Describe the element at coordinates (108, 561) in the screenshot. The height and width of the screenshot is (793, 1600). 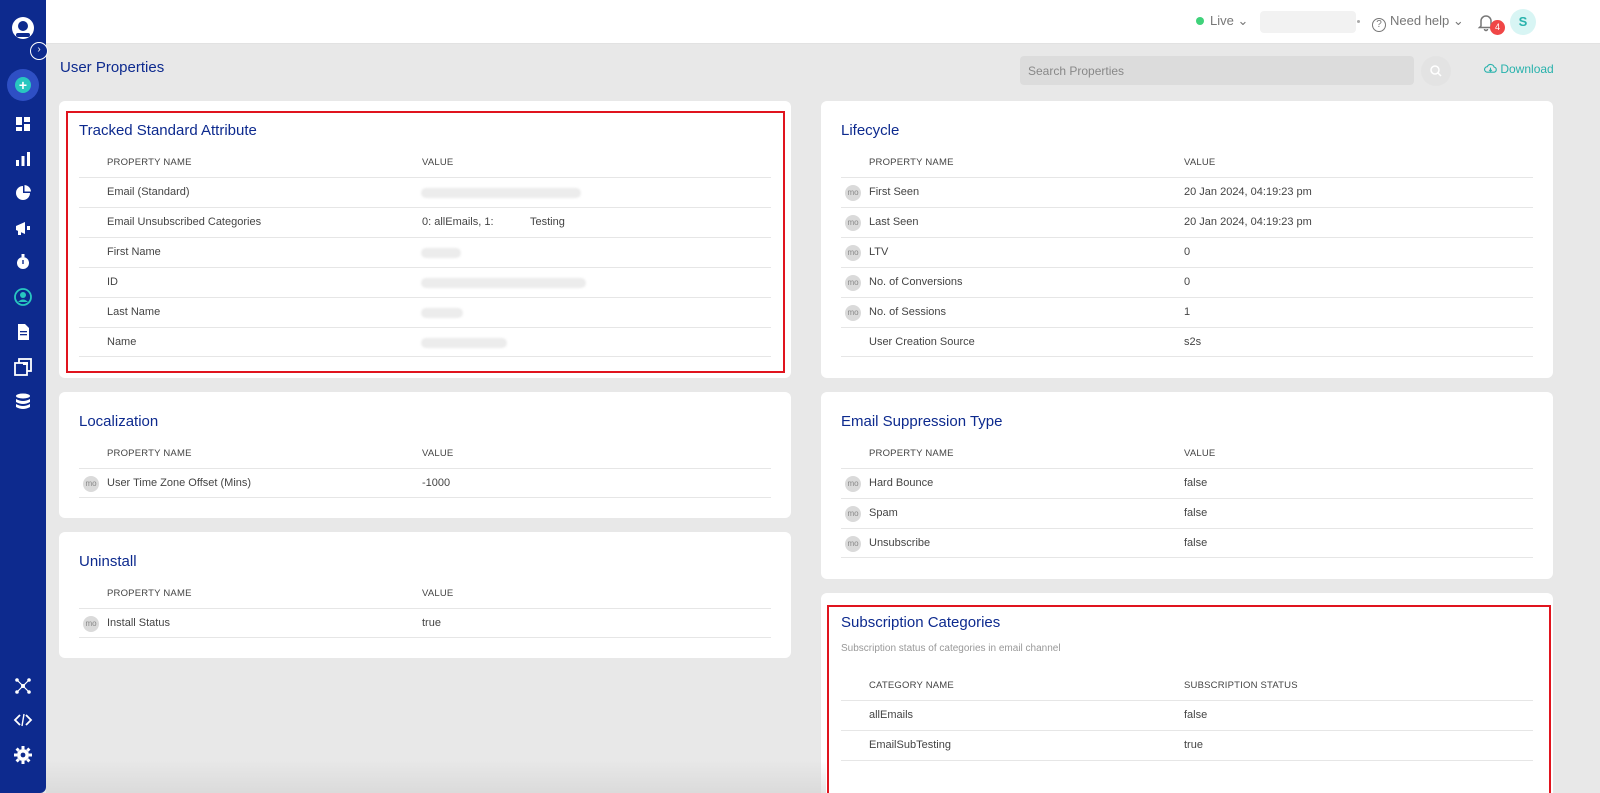
I see `card-title: Uninstall` at that location.